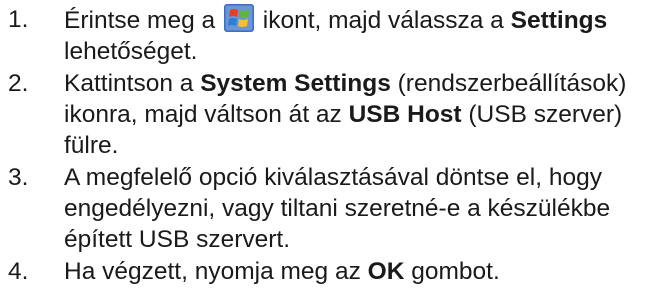 The width and height of the screenshot is (672, 289). What do you see at coordinates (216, 271) in the screenshot?
I see `step-text: Ha végzett, nyomja meg az` at bounding box center [216, 271].